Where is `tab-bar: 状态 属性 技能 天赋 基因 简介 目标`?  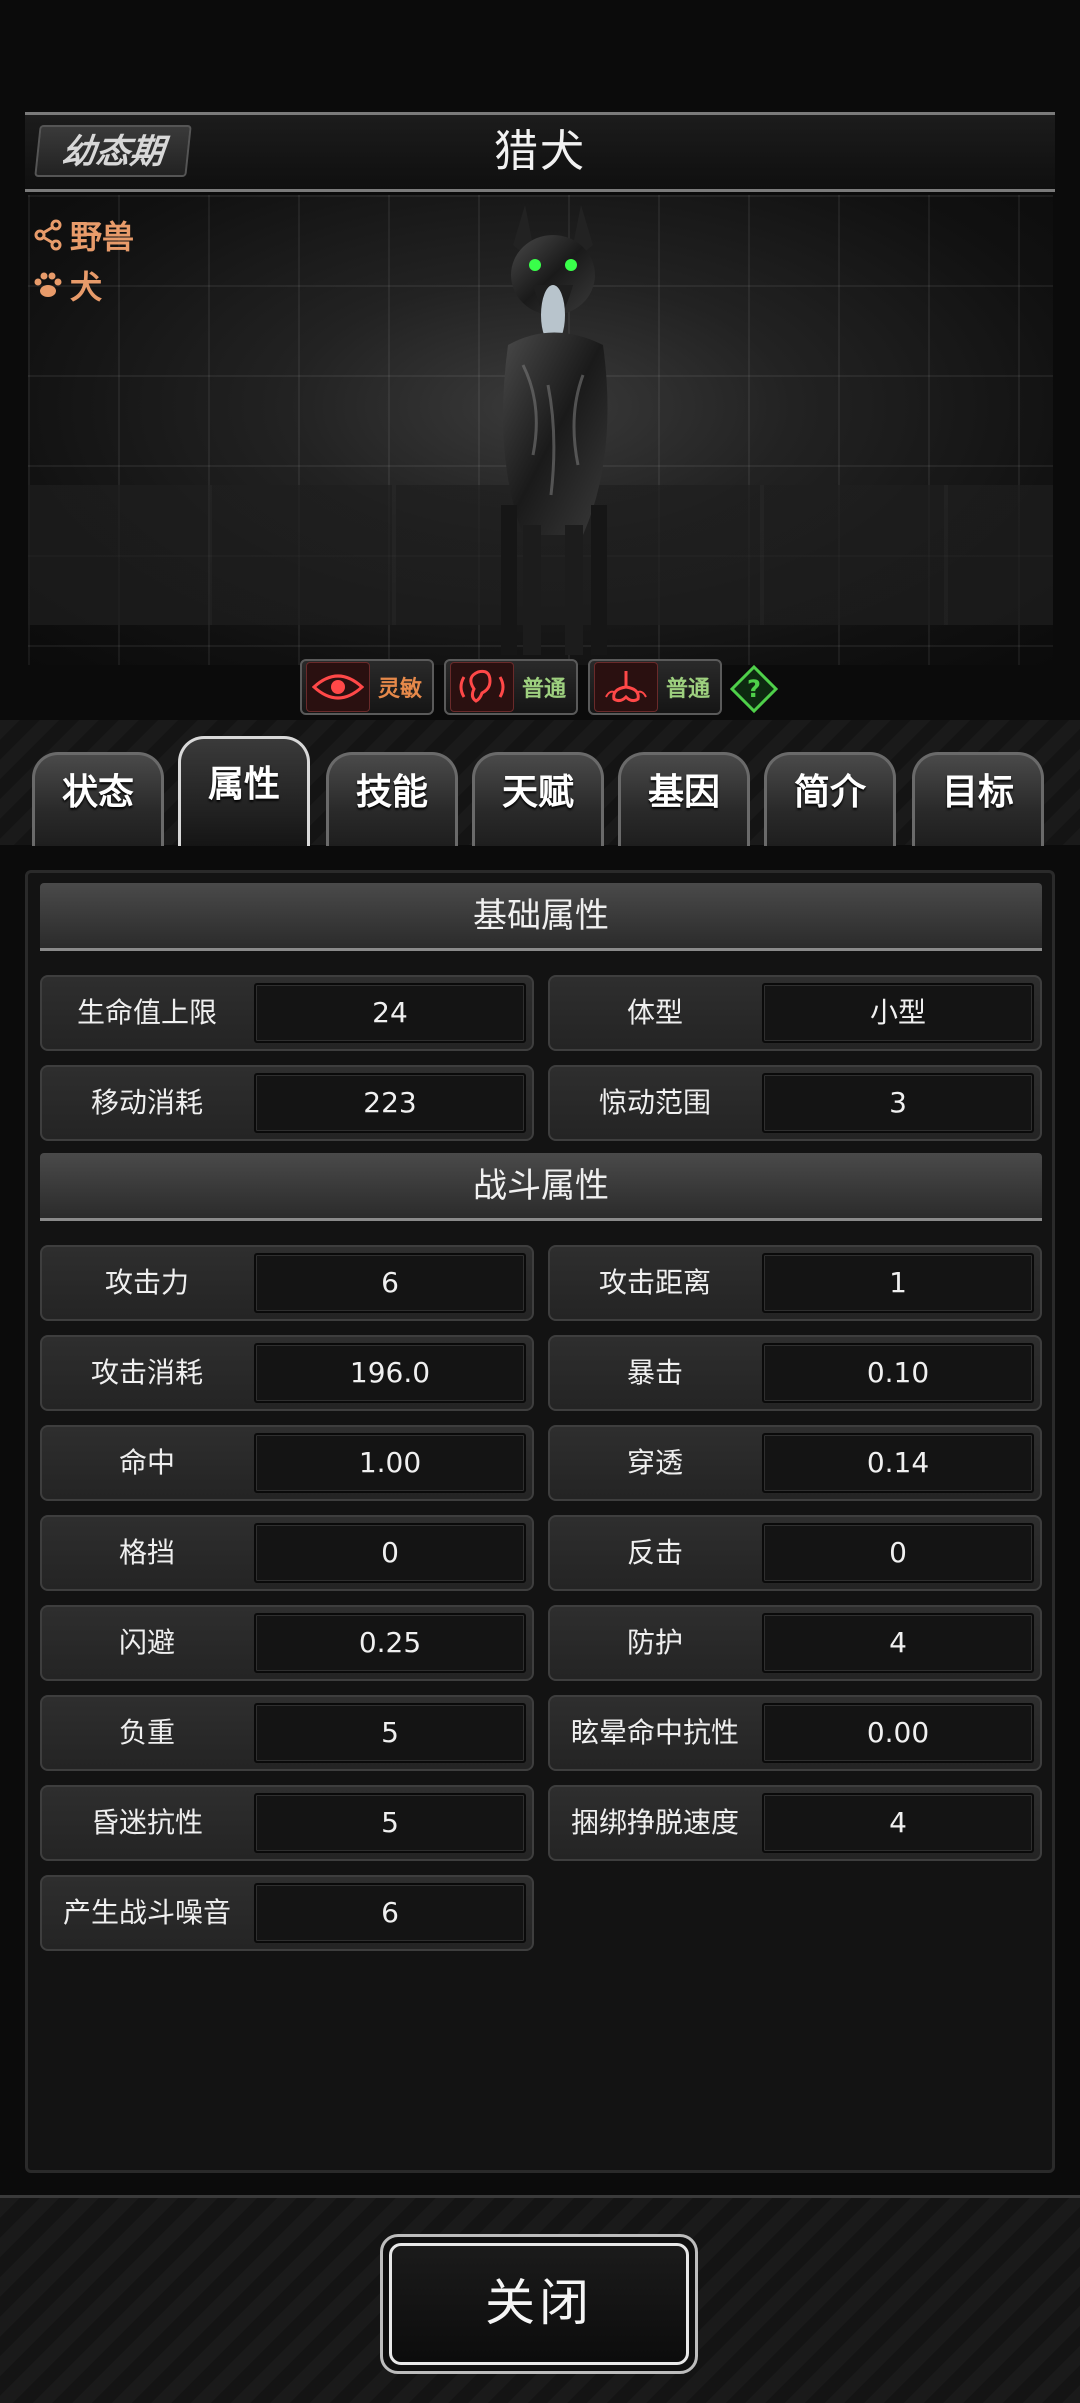
tab-bar: 状态 属性 技能 天赋 基因 简介 目标 is located at coordinates (540, 783).